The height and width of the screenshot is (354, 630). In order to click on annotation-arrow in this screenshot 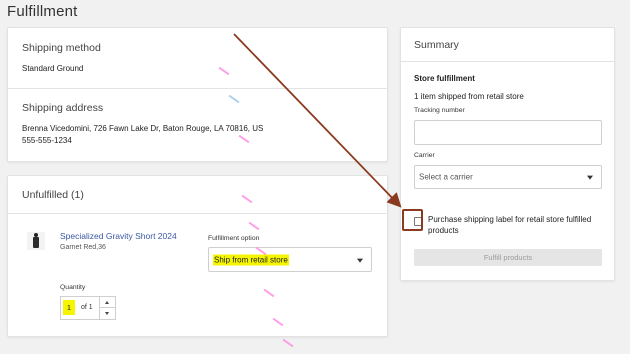, I will do `click(317, 120)`.